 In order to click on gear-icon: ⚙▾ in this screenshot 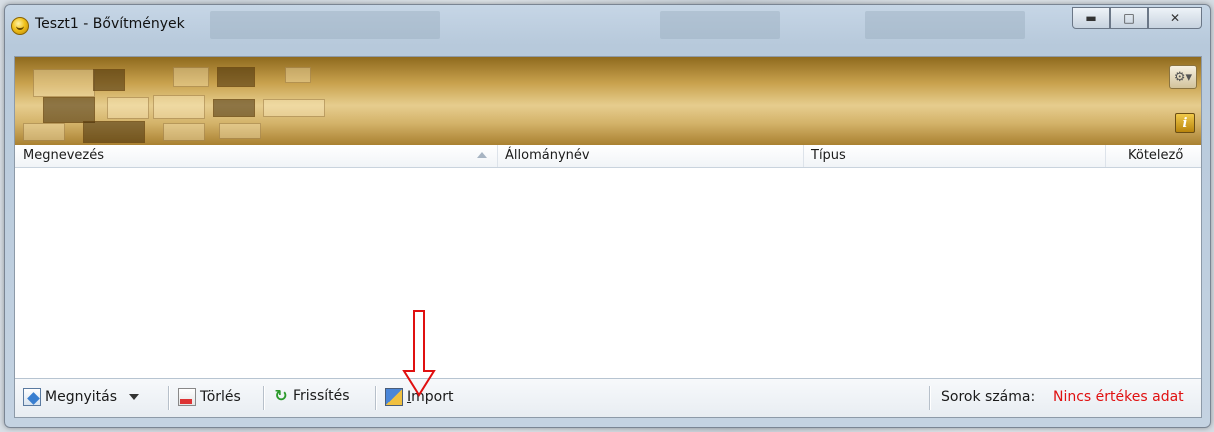, I will do `click(1183, 77)`.